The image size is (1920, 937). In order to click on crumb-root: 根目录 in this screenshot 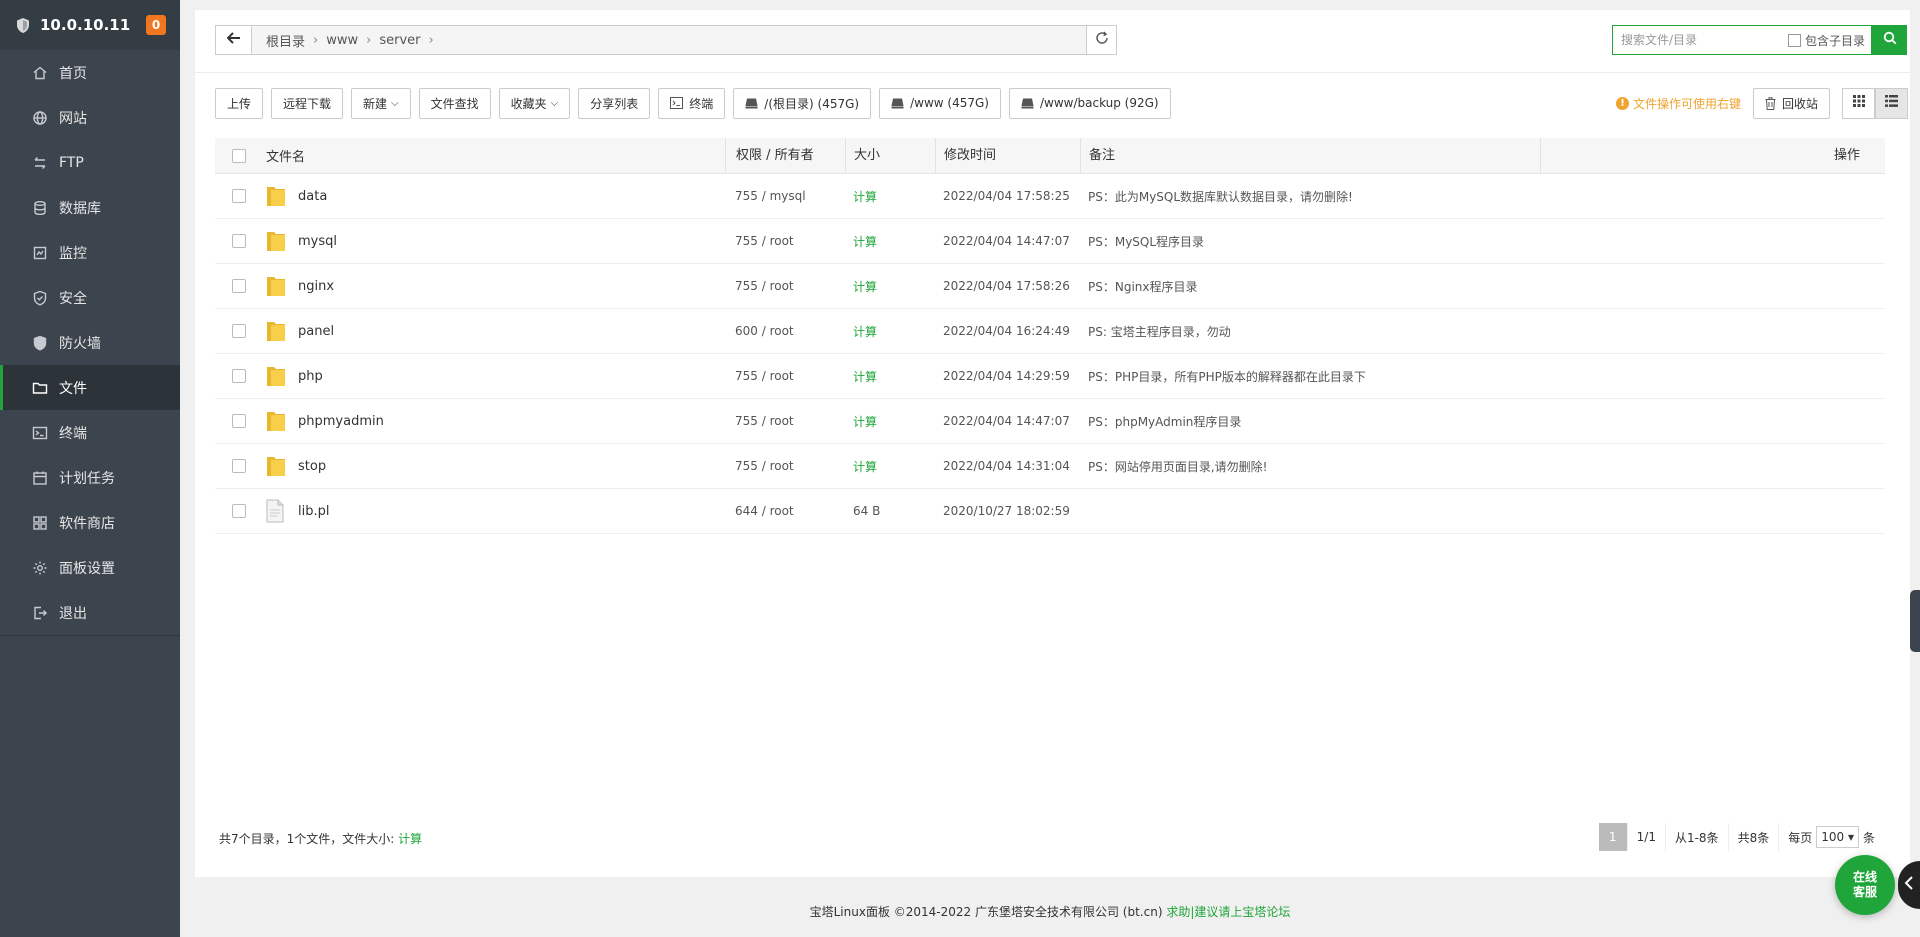, I will do `click(285, 40)`.